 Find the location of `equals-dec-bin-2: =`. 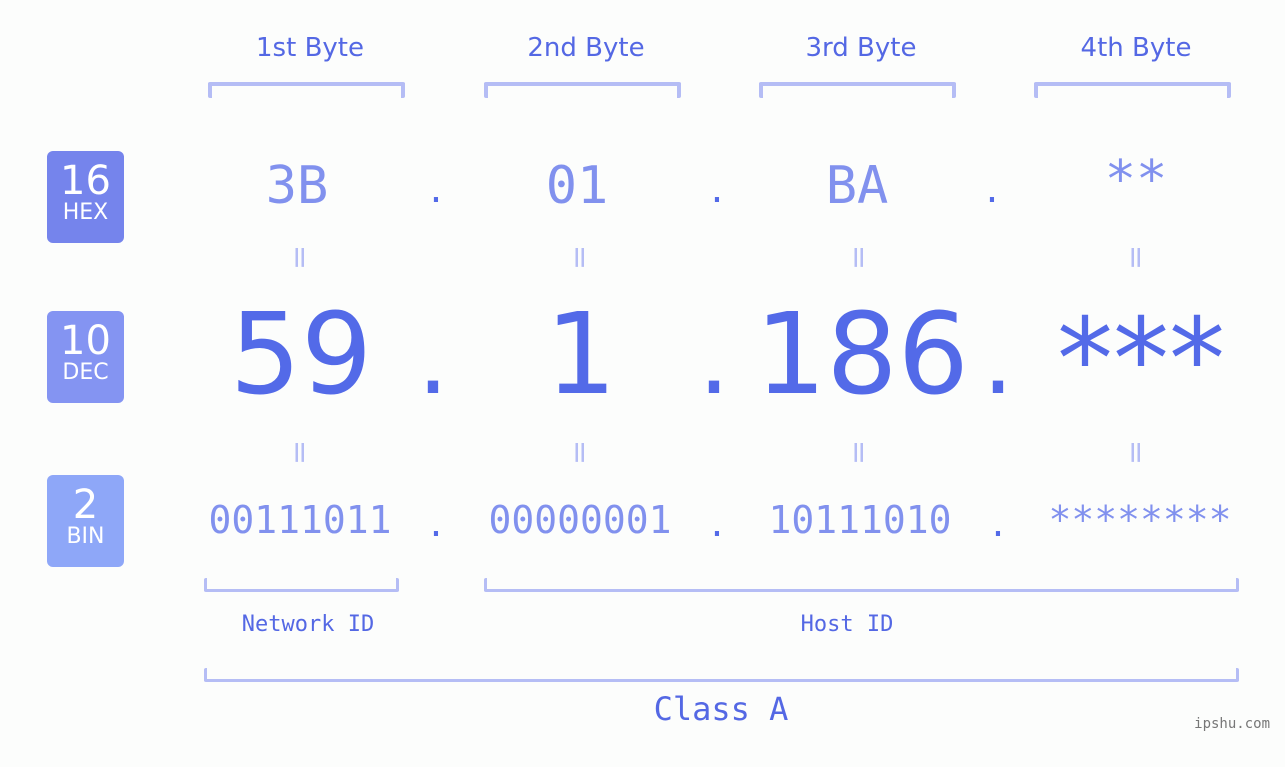

equals-dec-bin-2: = is located at coordinates (580, 452).